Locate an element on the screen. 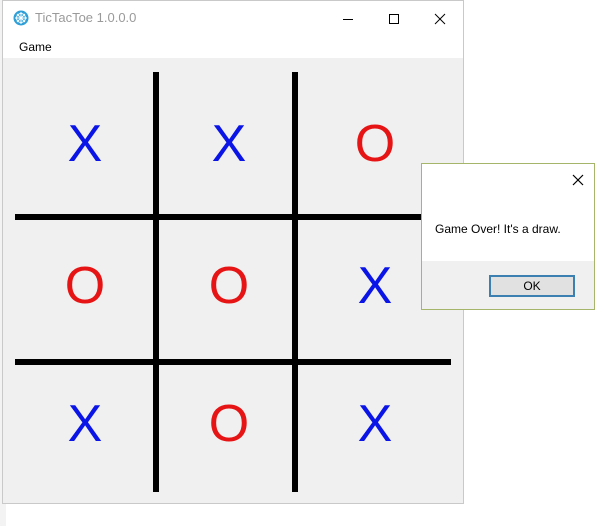 This screenshot has width=608, height=526. maximize-icon is located at coordinates (394, 18).